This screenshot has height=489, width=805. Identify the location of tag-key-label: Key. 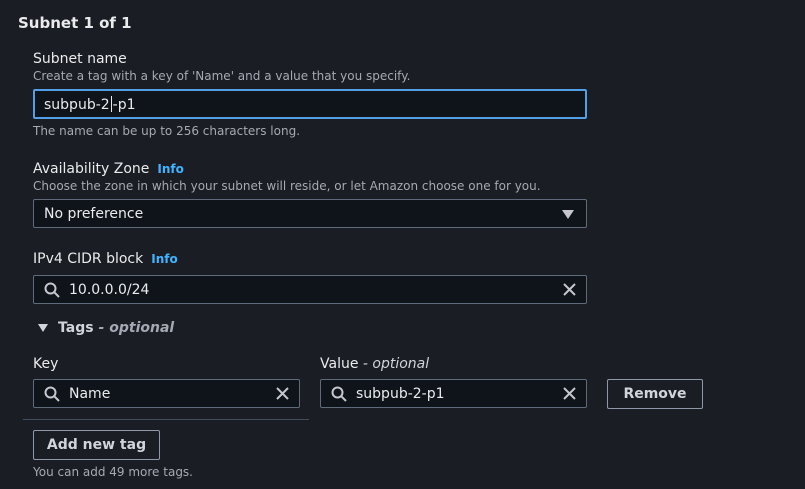
(46, 364).